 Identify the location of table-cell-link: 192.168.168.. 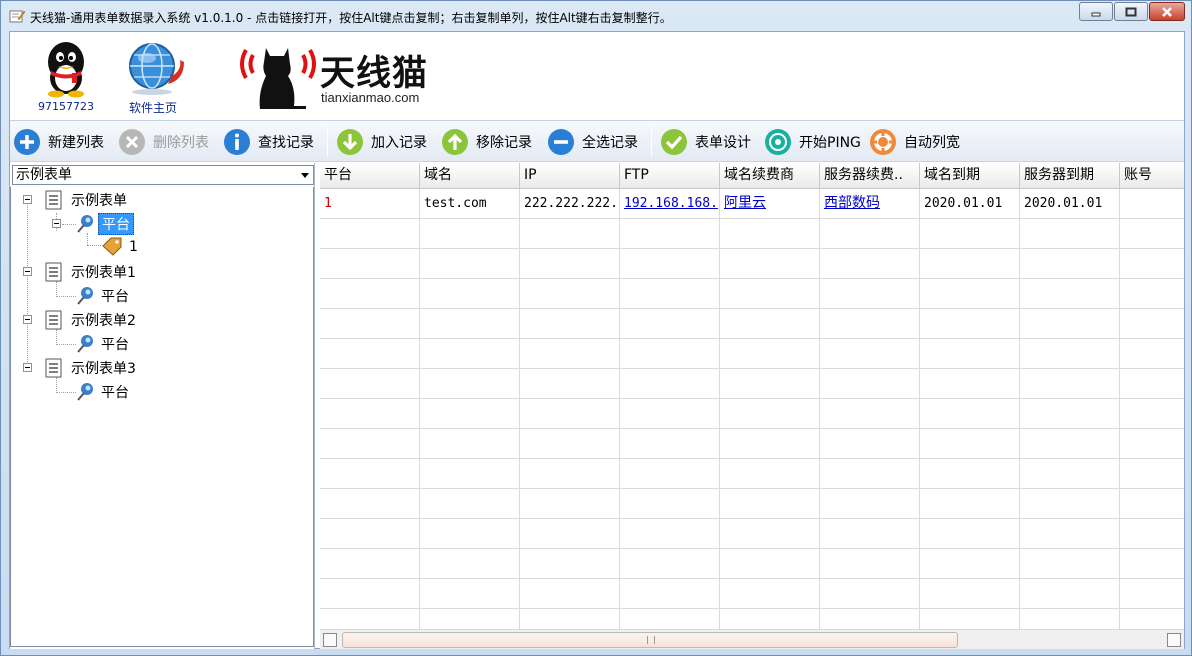
(670, 204).